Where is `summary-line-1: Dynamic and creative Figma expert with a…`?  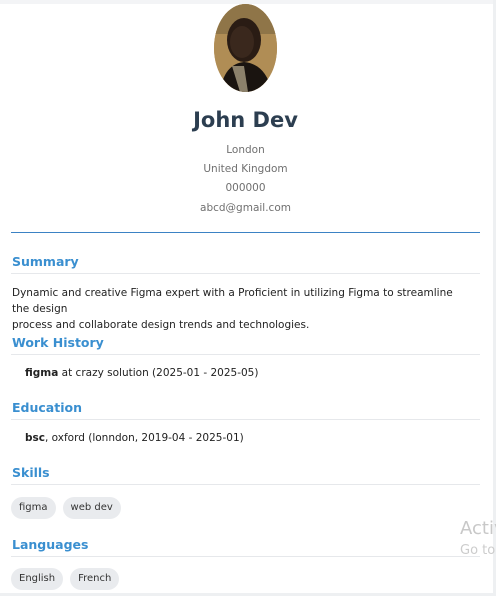
summary-line-1: Dynamic and creative Figma expert with a… is located at coordinates (232, 301).